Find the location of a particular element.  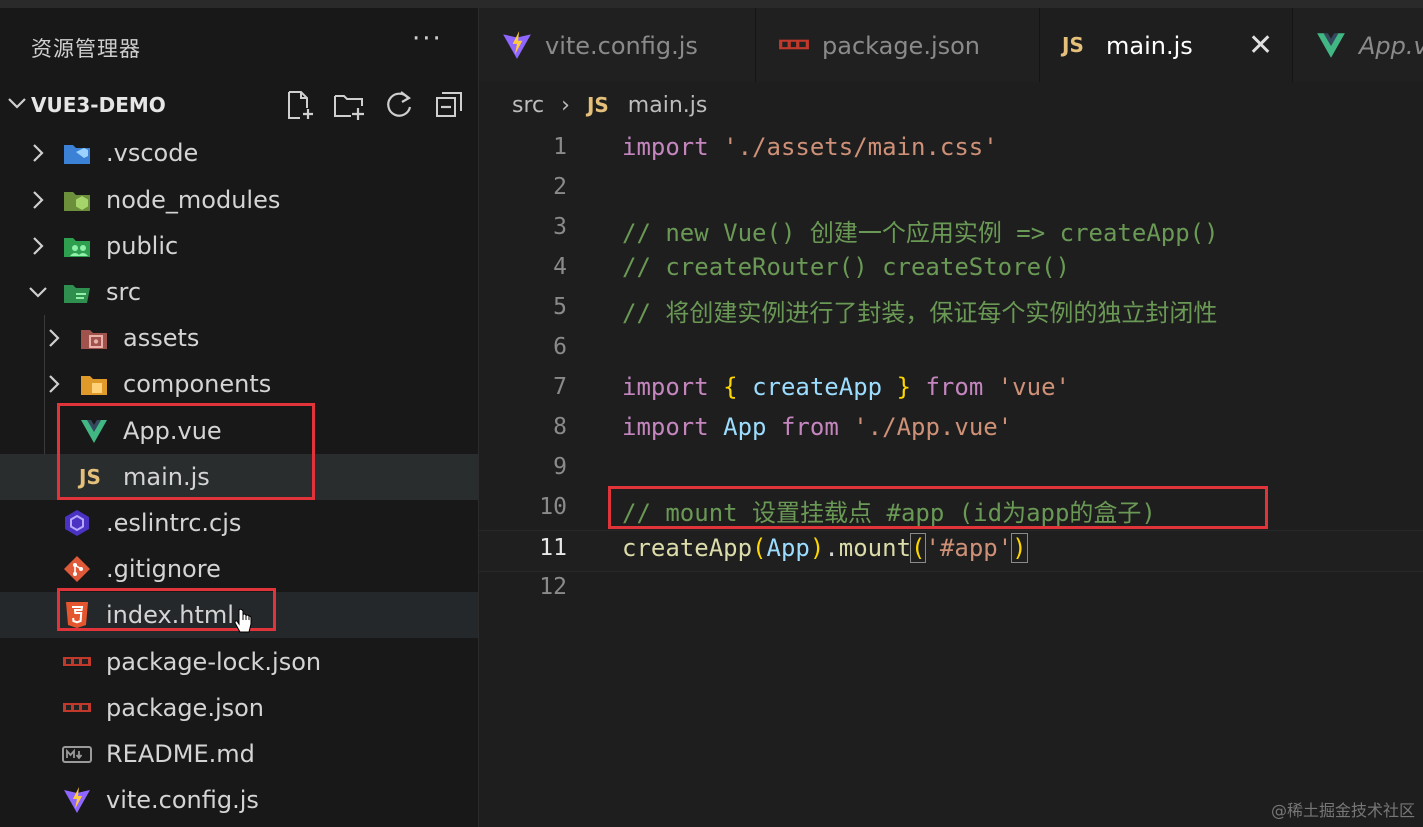

new-folder-icon is located at coordinates (349, 105).